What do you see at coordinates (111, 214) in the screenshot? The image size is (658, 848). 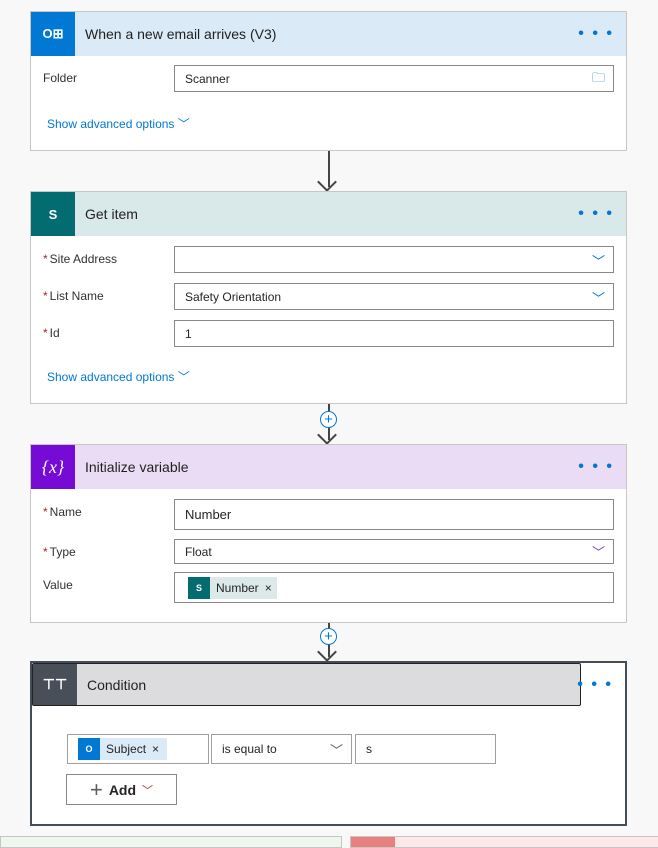 I see `get-item-title: Get item` at bounding box center [111, 214].